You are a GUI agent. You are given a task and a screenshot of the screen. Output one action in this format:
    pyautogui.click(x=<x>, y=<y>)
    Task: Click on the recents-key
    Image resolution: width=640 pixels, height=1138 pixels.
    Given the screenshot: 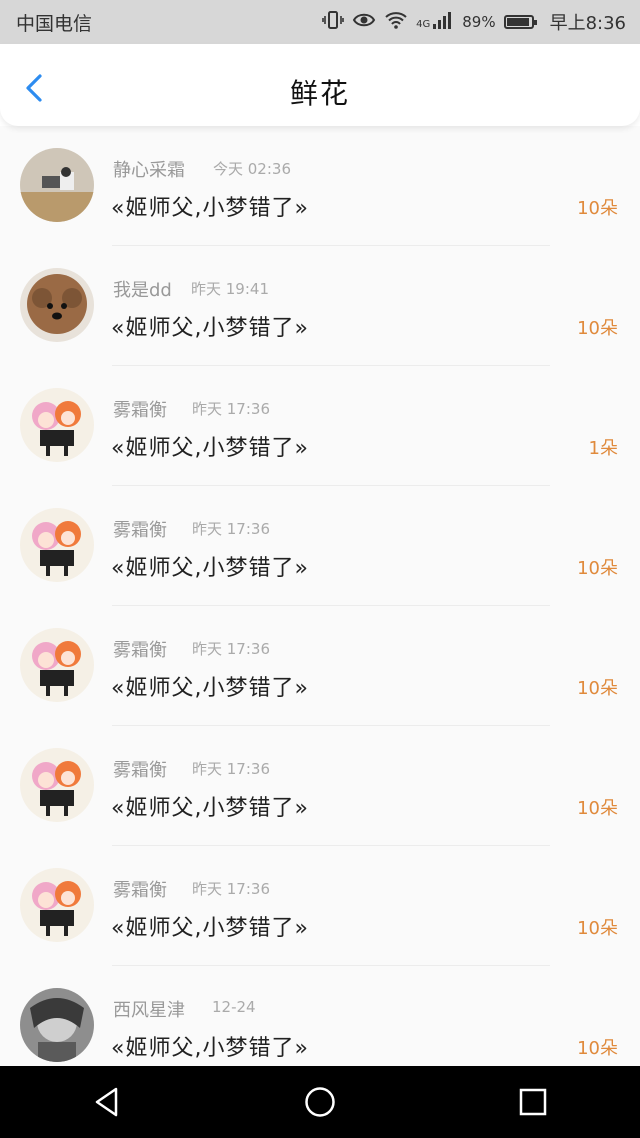 What is the action you would take?
    pyautogui.click(x=533, y=1102)
    